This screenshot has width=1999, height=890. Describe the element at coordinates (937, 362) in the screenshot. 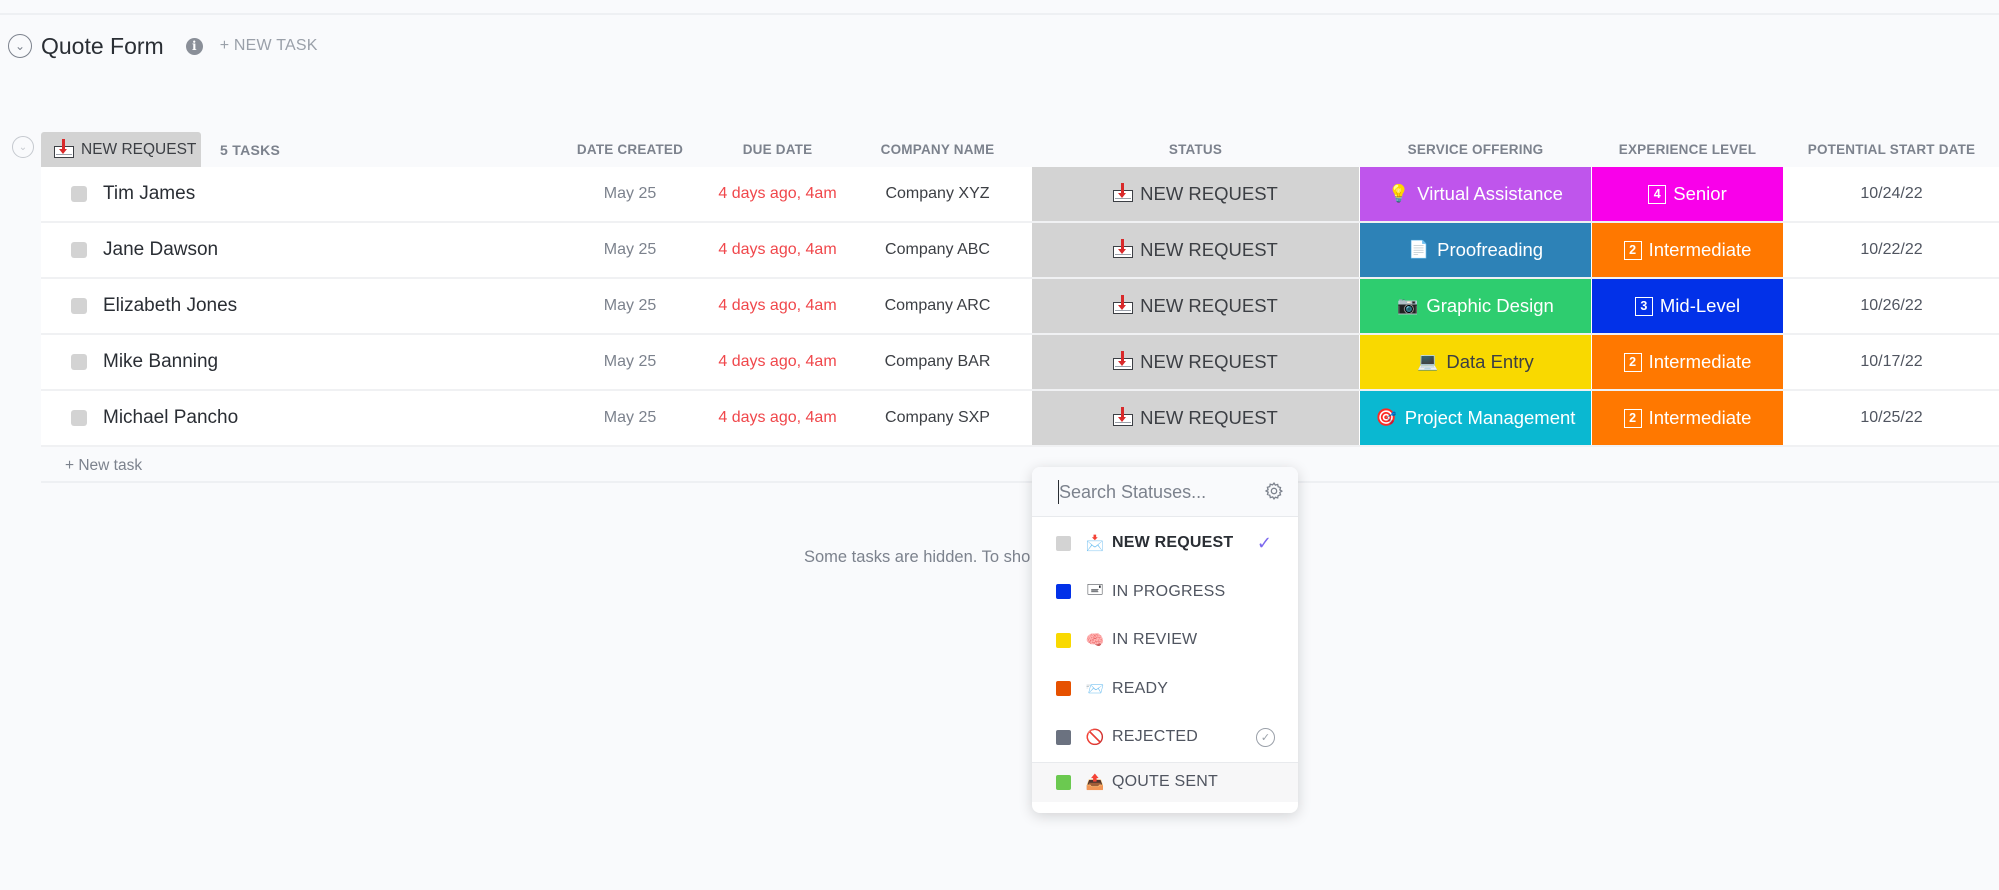

I see `company-name-cell: Company BAR` at that location.